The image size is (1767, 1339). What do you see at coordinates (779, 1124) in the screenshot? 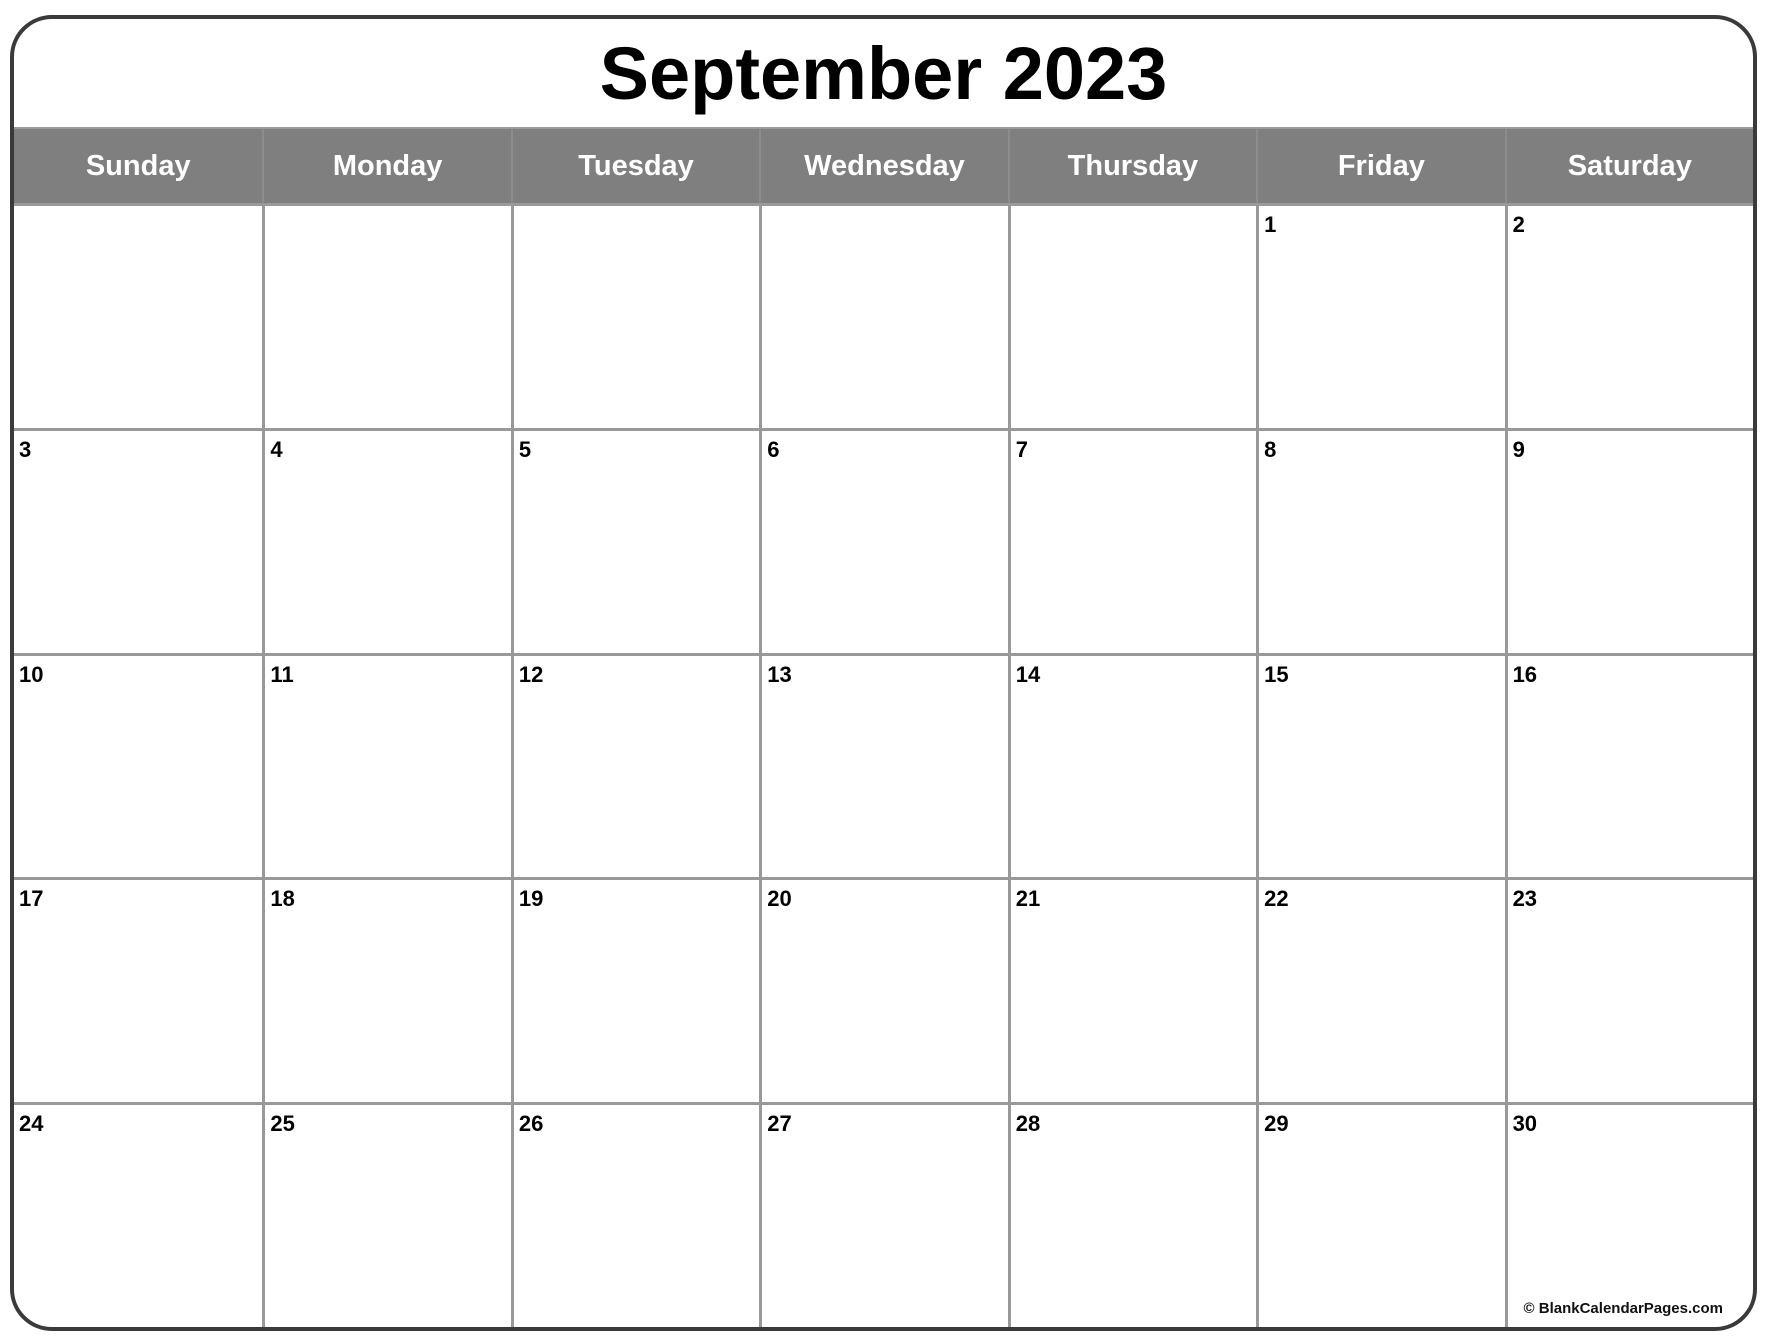
I see `day-number: 27` at bounding box center [779, 1124].